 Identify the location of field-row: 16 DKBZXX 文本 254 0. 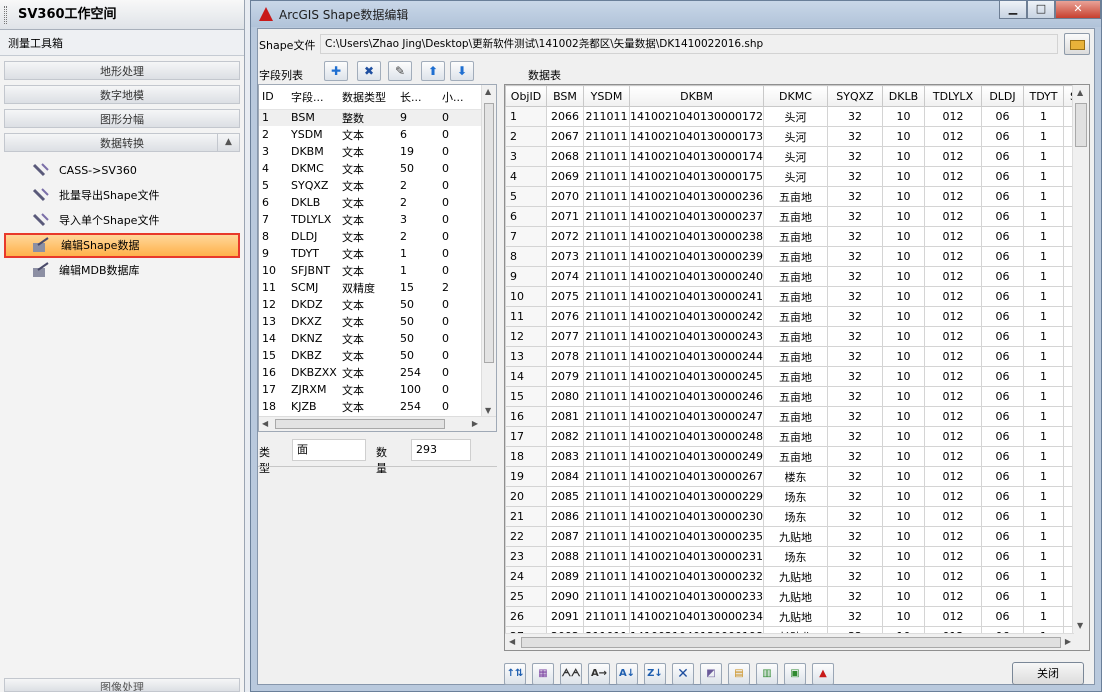
(371, 372).